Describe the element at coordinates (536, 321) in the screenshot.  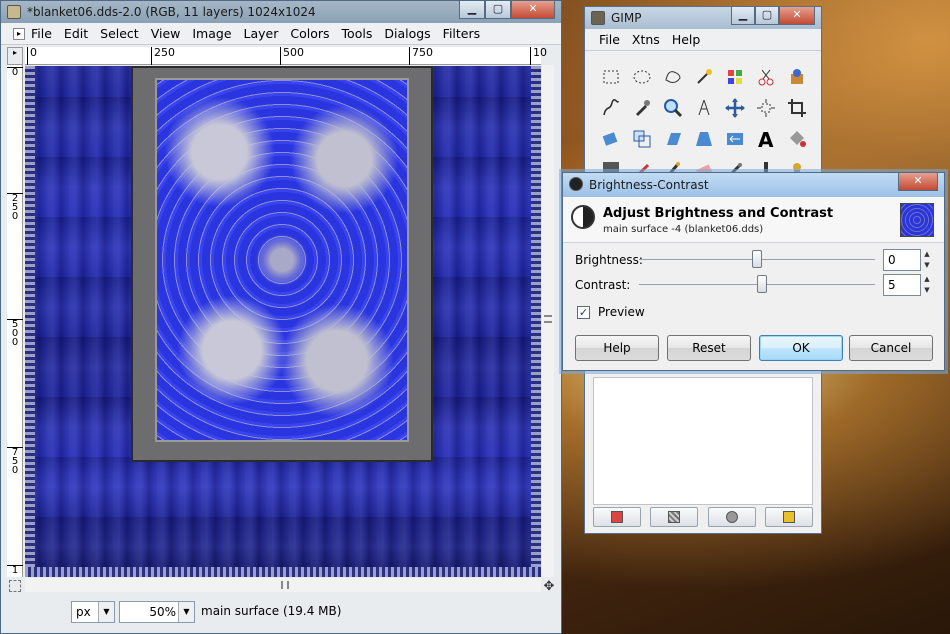
I see `canvas-border-right` at that location.